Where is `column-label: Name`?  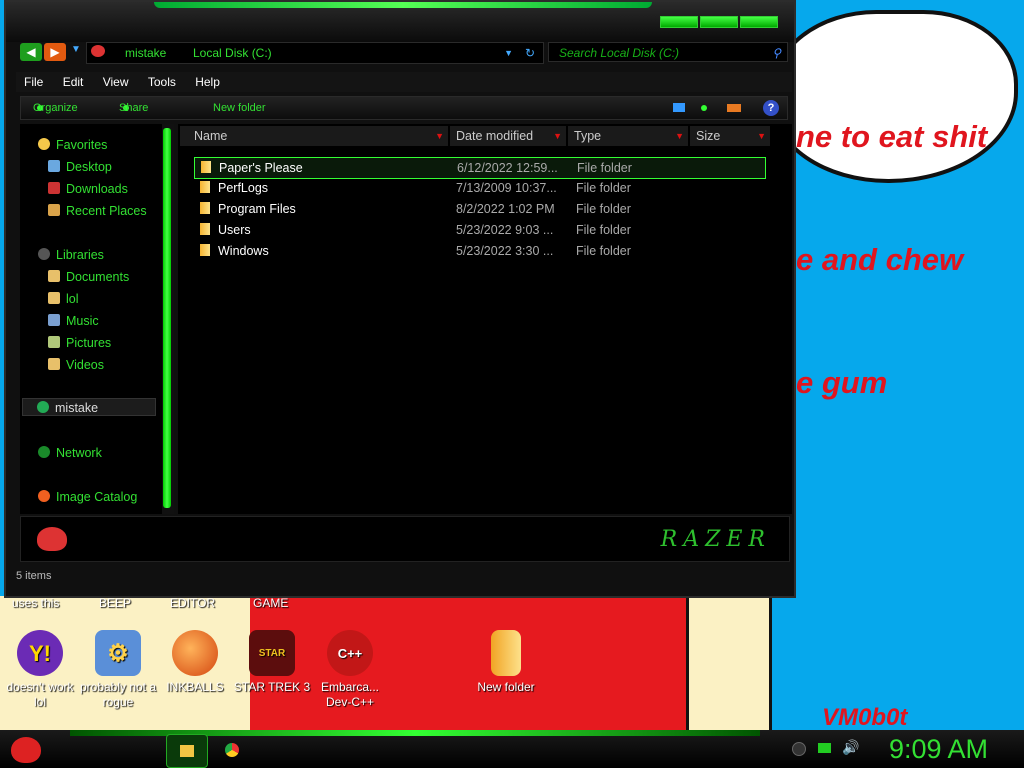 column-label: Name is located at coordinates (211, 136).